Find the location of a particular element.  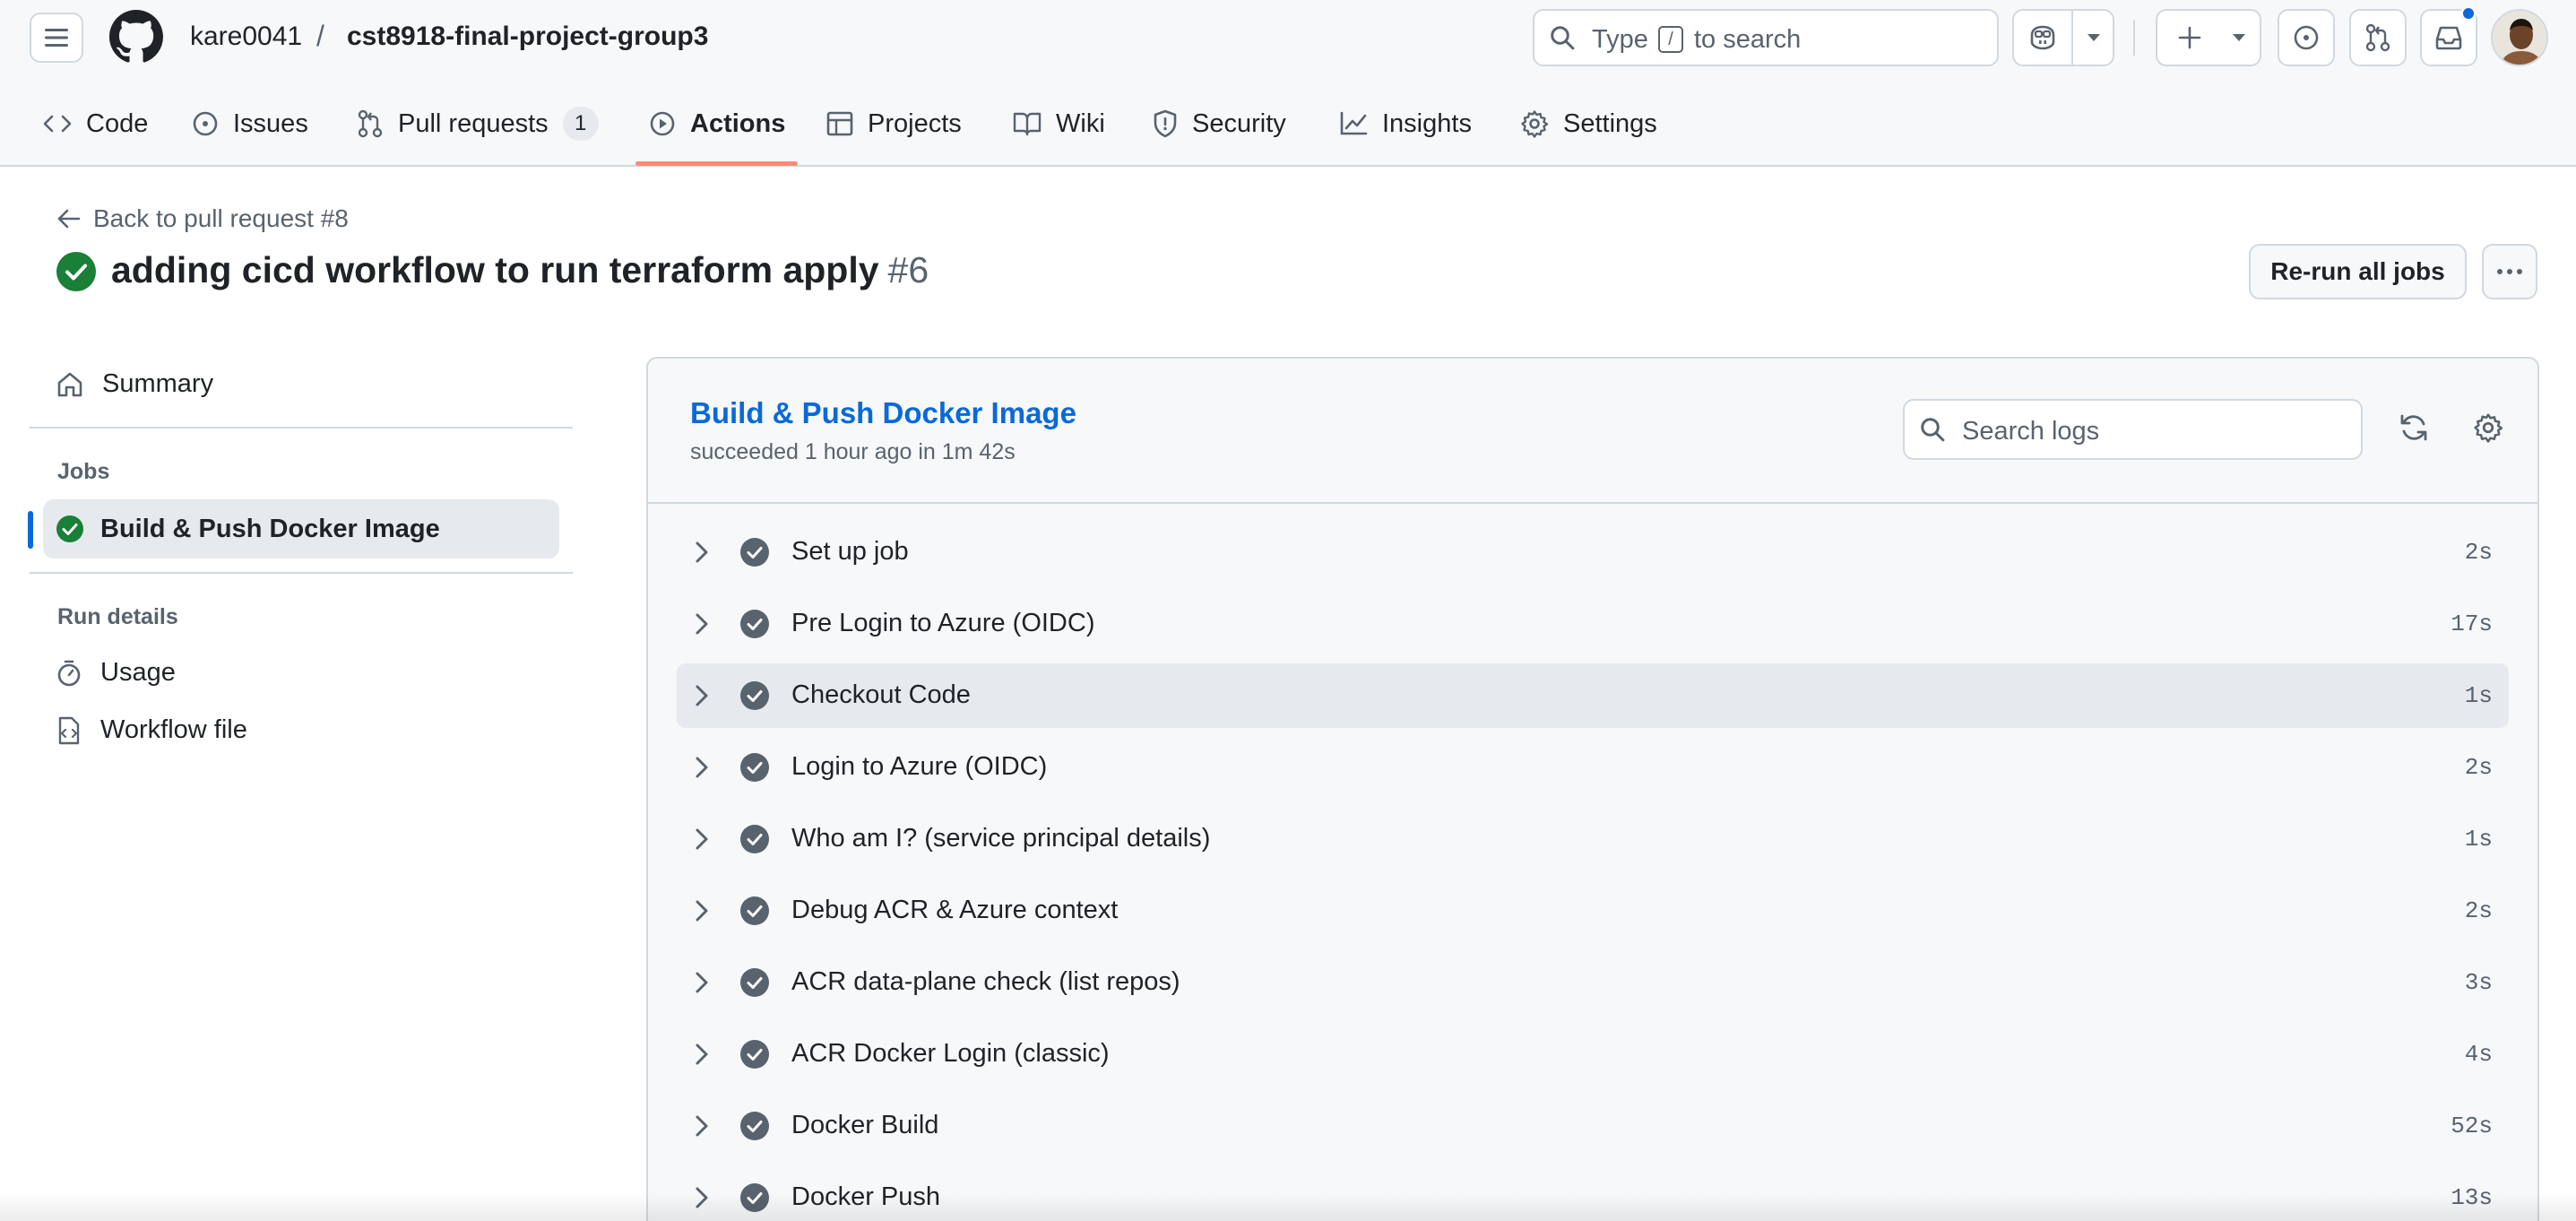

tab-security: Security is located at coordinates (1219, 123).